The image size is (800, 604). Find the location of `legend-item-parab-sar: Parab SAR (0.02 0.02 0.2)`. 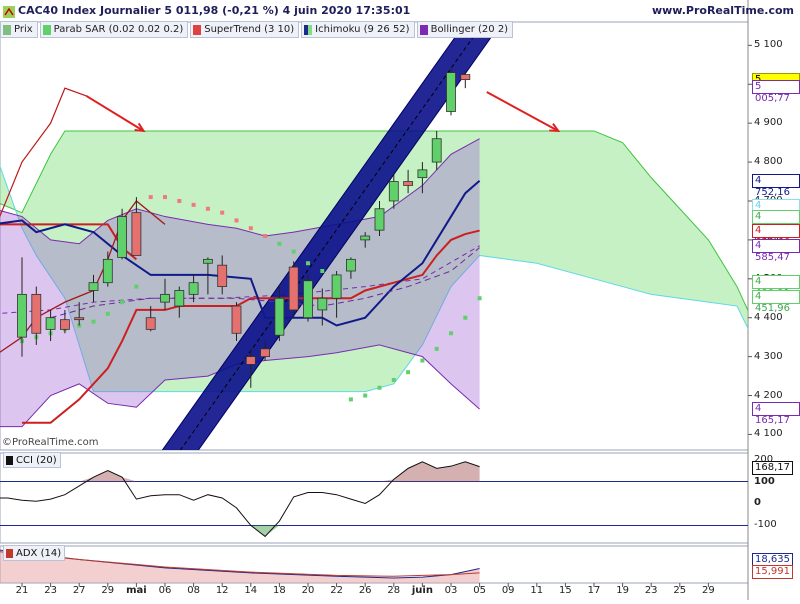

legend-item-parab-sar: Parab SAR (0.02 0.02 0.2) is located at coordinates (114, 29).